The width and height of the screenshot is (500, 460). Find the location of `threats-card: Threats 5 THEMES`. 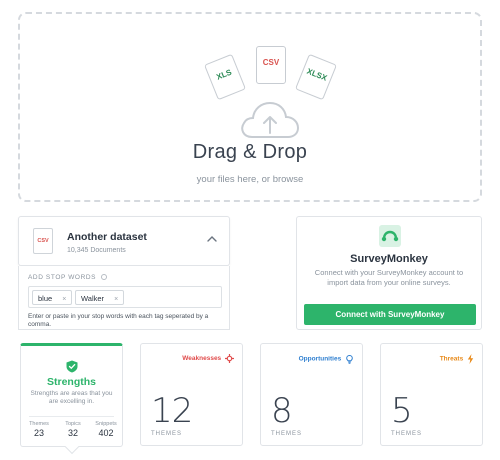

threats-card: Threats 5 THEMES is located at coordinates (431, 394).